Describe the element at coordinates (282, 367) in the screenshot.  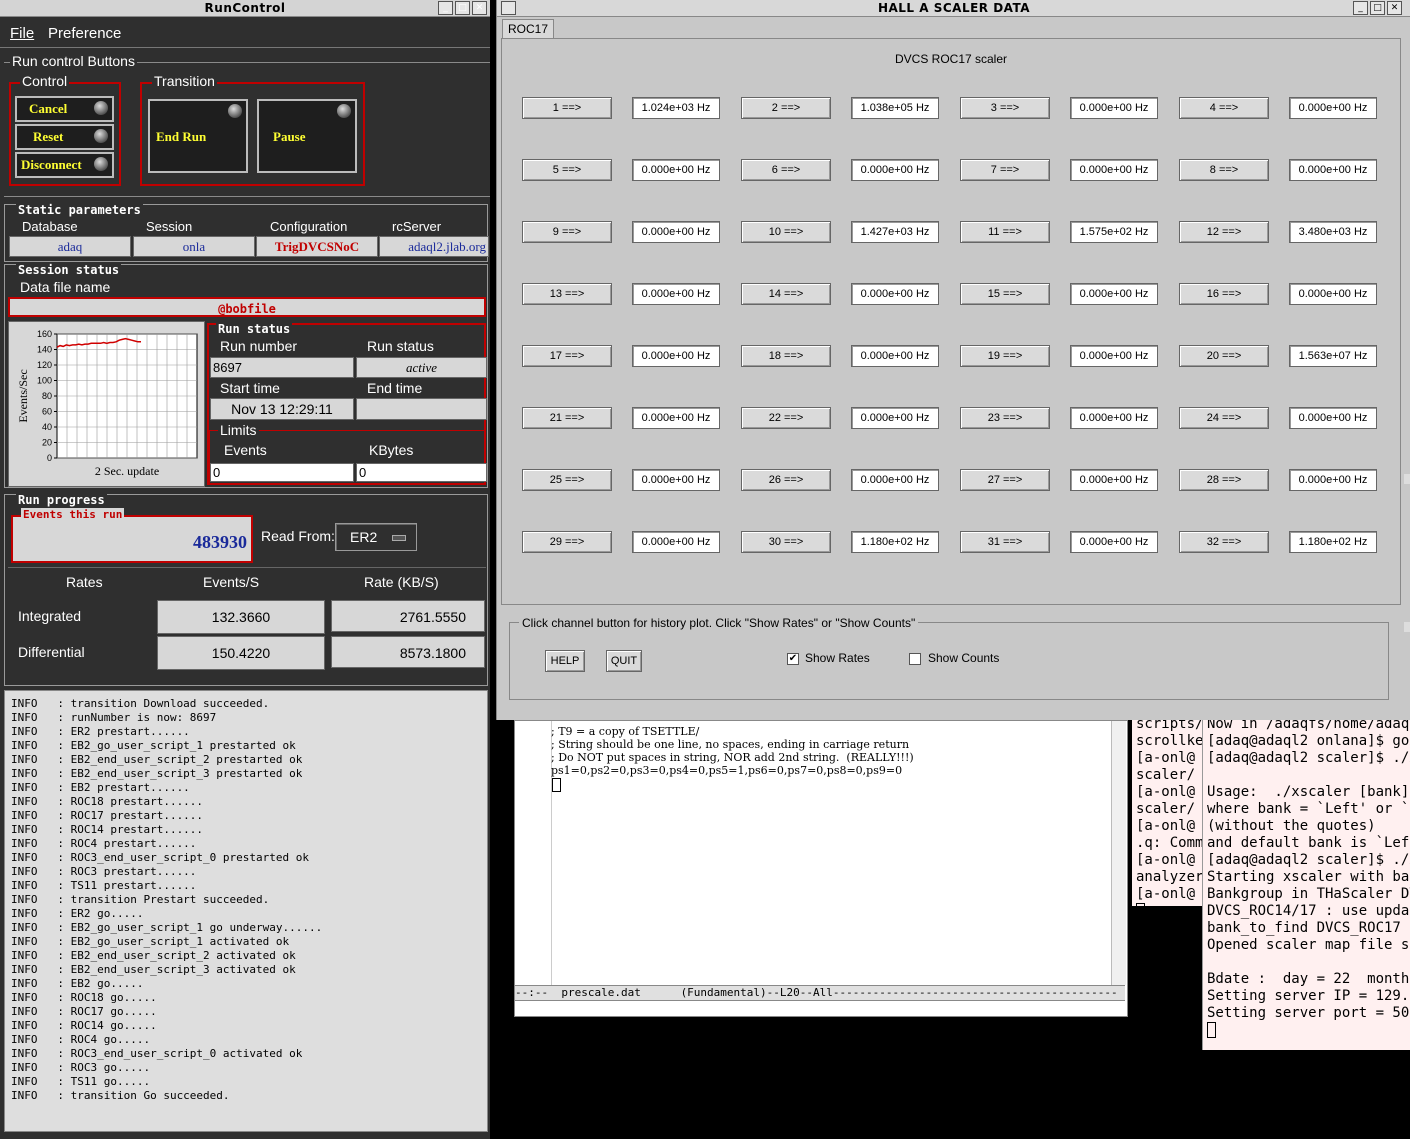
I see `run-number-field: 8697` at that location.